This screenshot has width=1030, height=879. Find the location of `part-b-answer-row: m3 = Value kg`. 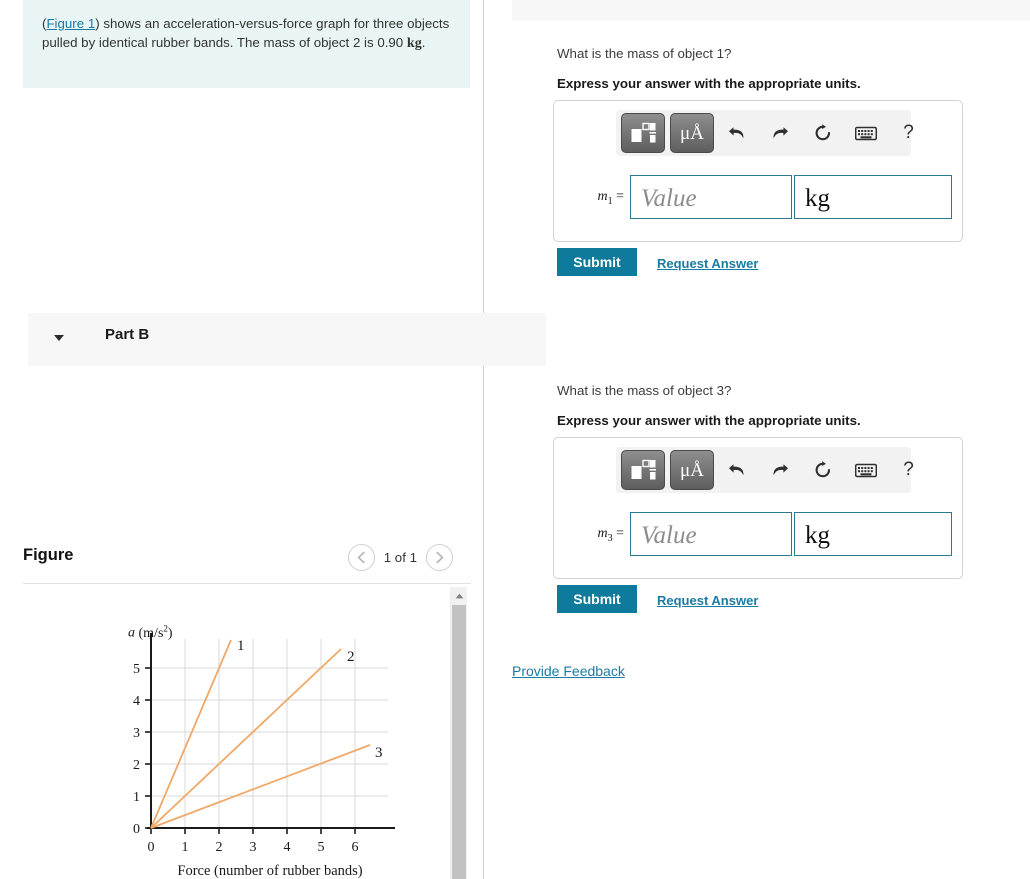

part-b-answer-row: m3 = Value kg is located at coordinates (758, 535).